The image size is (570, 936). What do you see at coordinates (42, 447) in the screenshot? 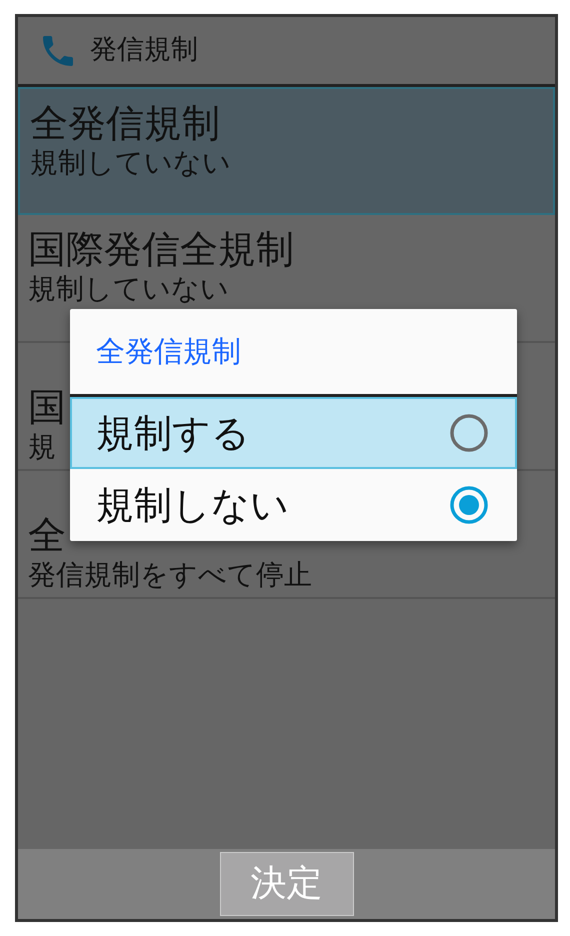
I see `item-subtitle: 規` at bounding box center [42, 447].